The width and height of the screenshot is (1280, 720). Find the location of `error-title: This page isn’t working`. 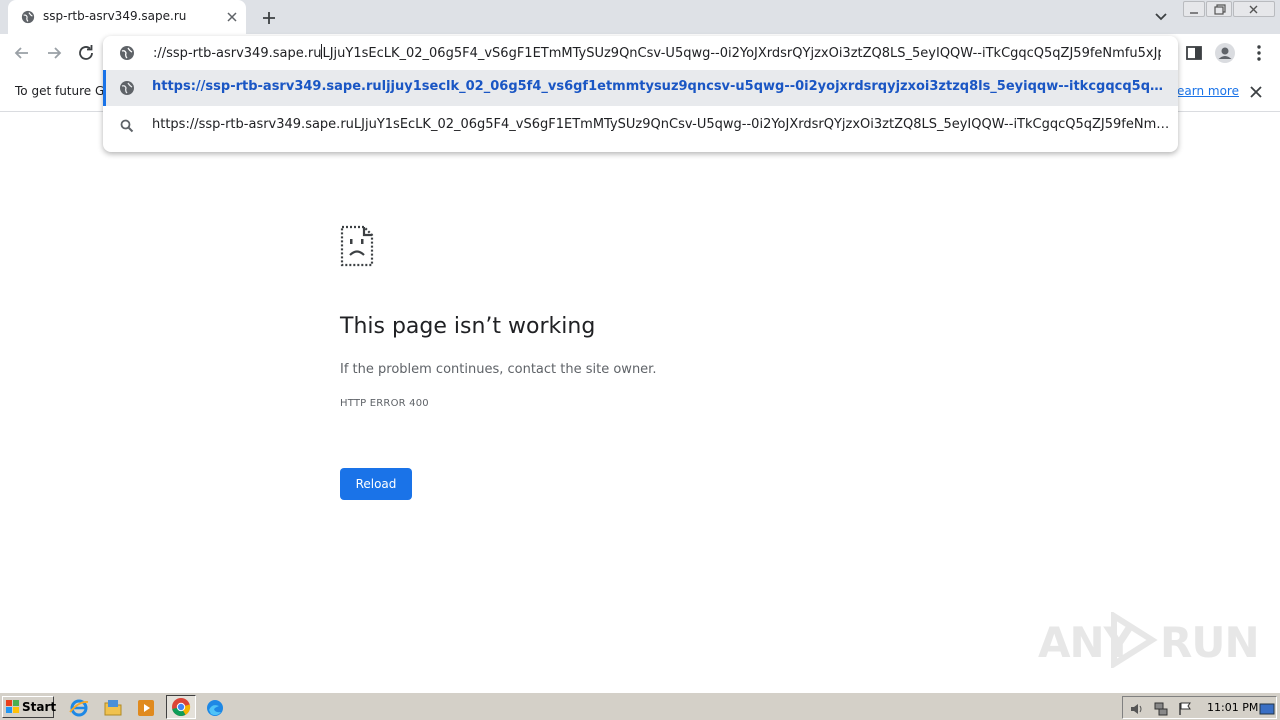

error-title: This page isn’t working is located at coordinates (468, 326).